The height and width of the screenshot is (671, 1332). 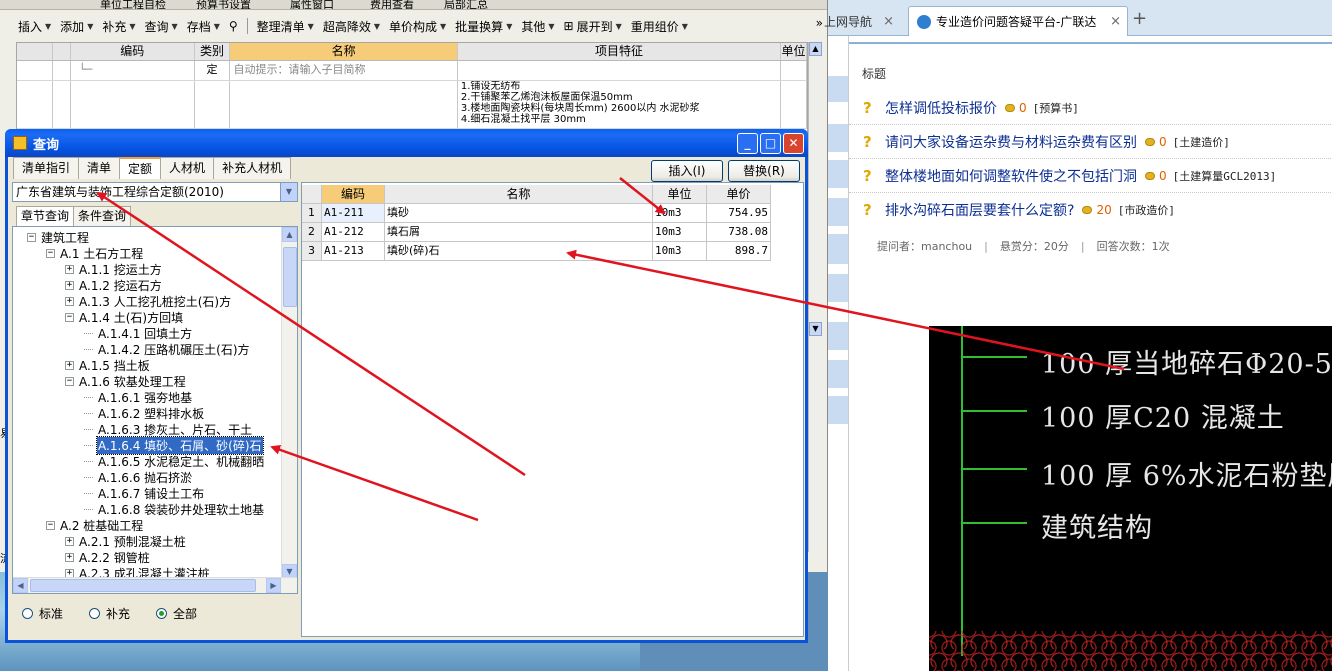 I want to click on tree-node: + A.1.2 挖运石方, so click(x=147, y=285).